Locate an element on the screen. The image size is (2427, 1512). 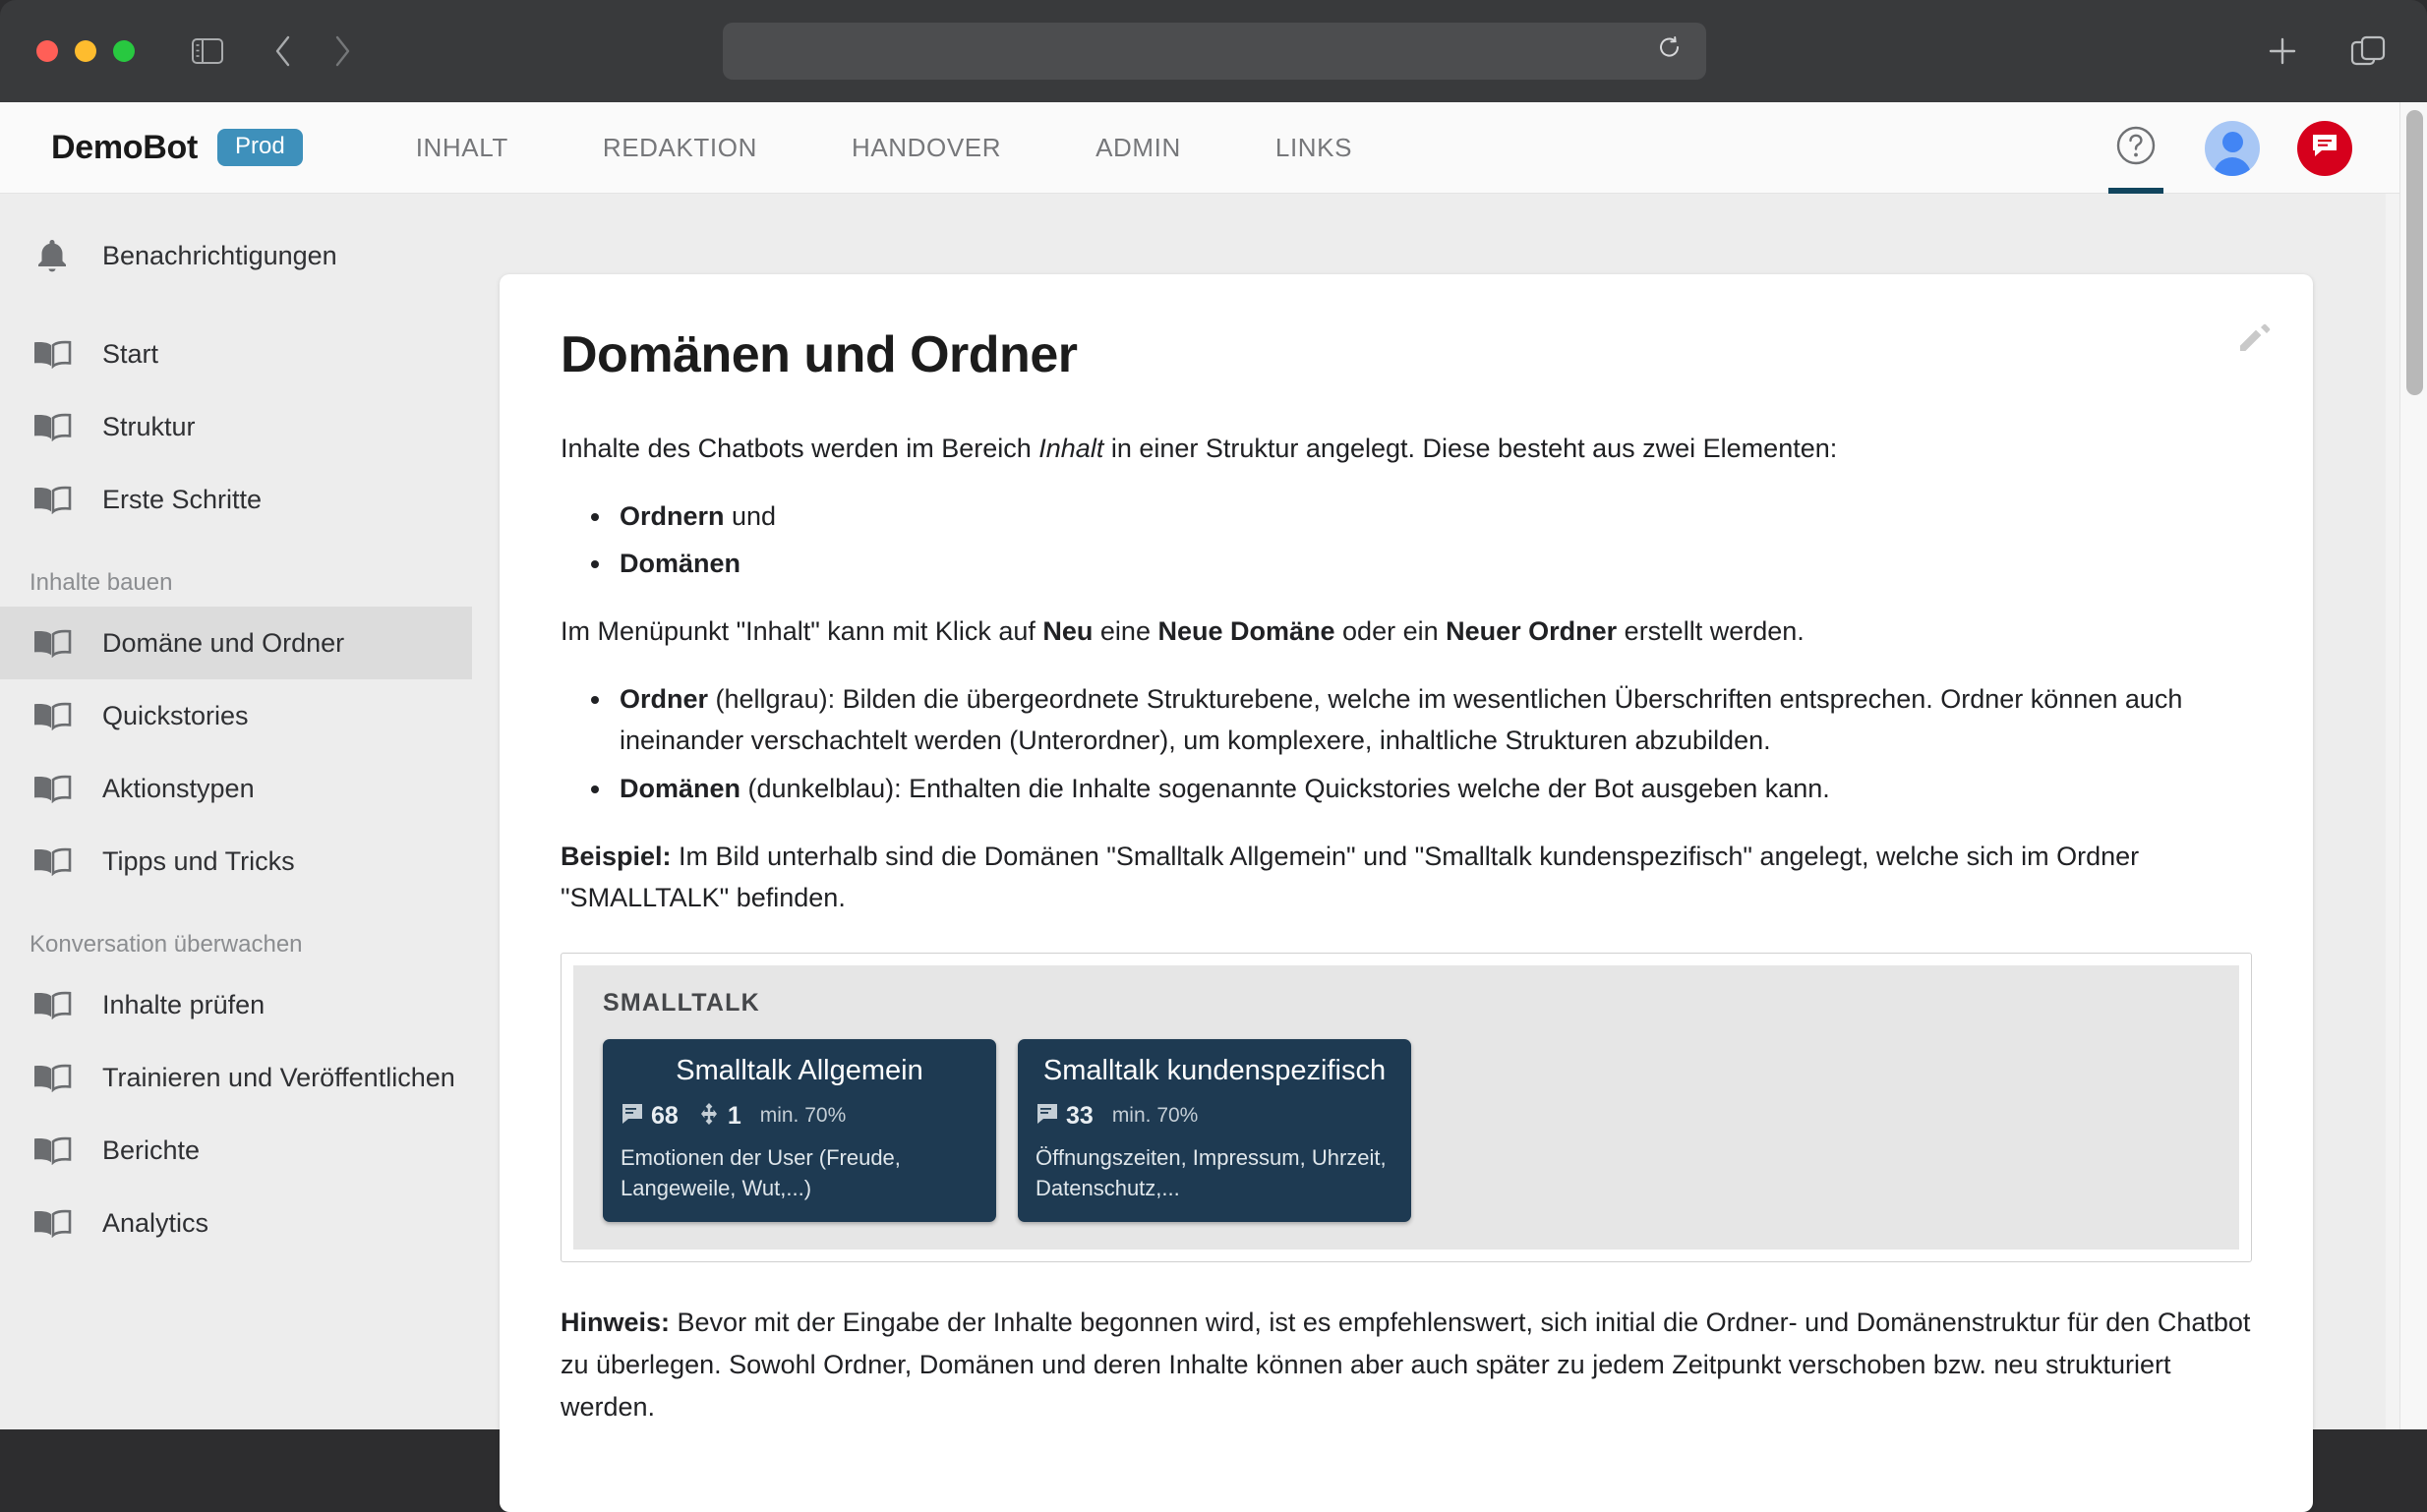
help-button is located at coordinates (2135, 148).